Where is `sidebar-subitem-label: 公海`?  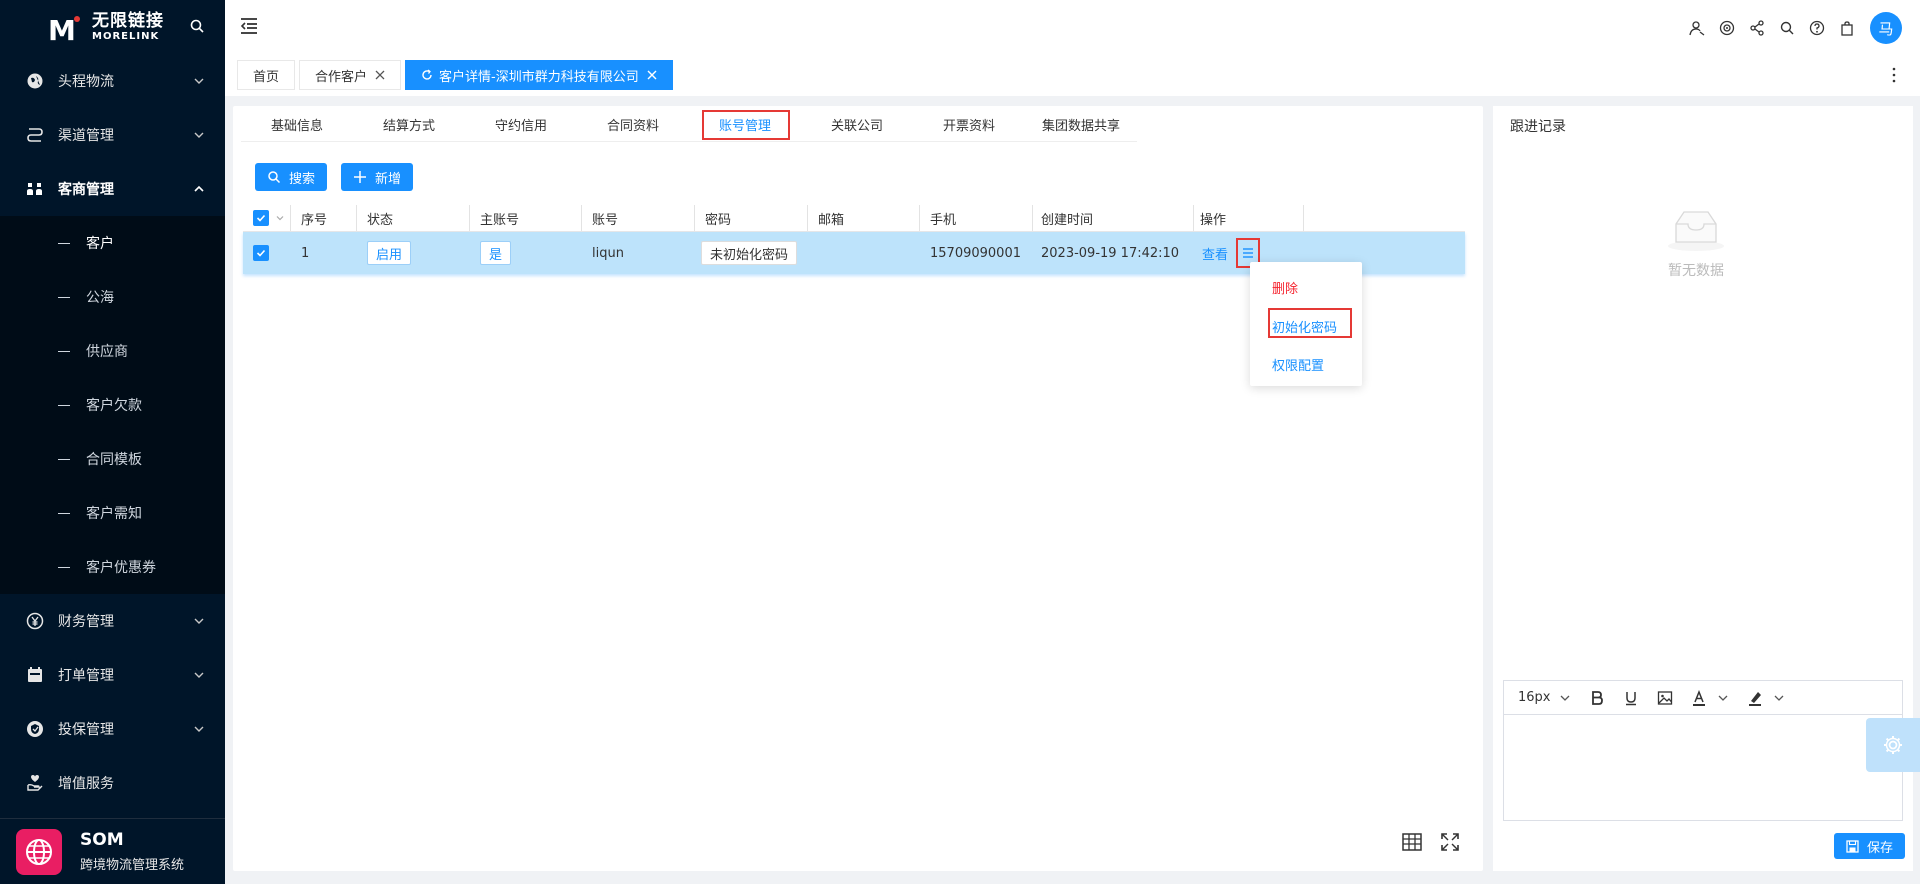 sidebar-subitem-label: 公海 is located at coordinates (100, 298).